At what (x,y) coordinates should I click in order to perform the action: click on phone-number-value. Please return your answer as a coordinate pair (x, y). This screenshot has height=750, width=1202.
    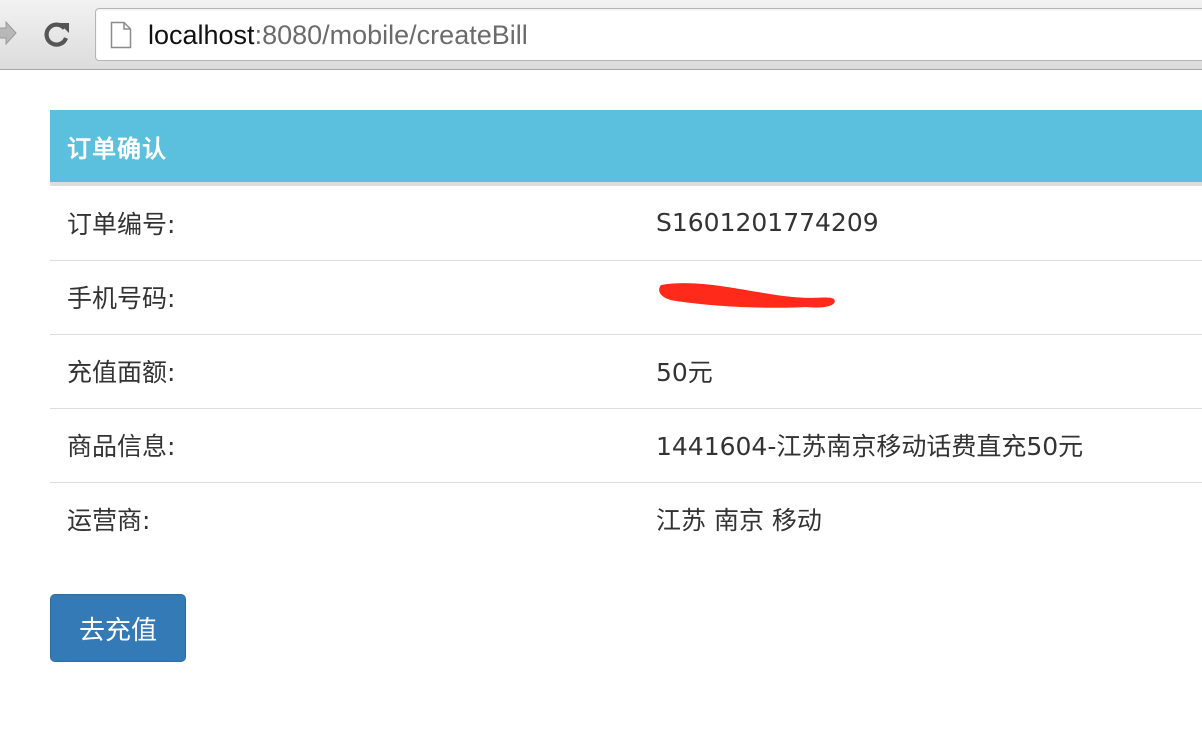
    Looking at the image, I should click on (929, 296).